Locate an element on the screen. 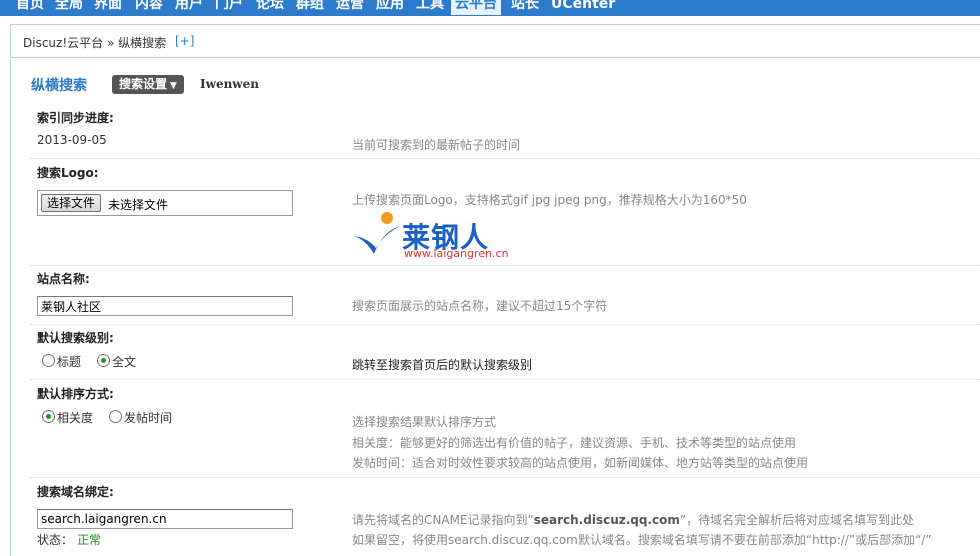  nav-tab-operation: 运营 is located at coordinates (350, 7).